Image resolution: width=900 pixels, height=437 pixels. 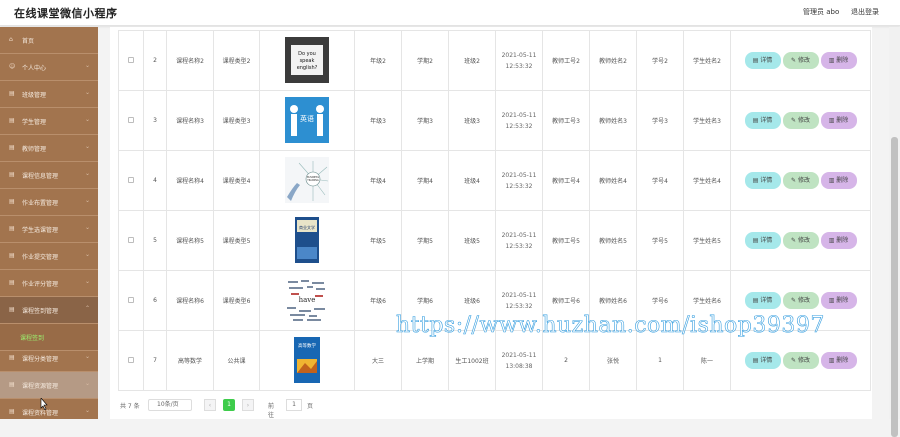 I want to click on student-name: 陈一, so click(x=707, y=360).